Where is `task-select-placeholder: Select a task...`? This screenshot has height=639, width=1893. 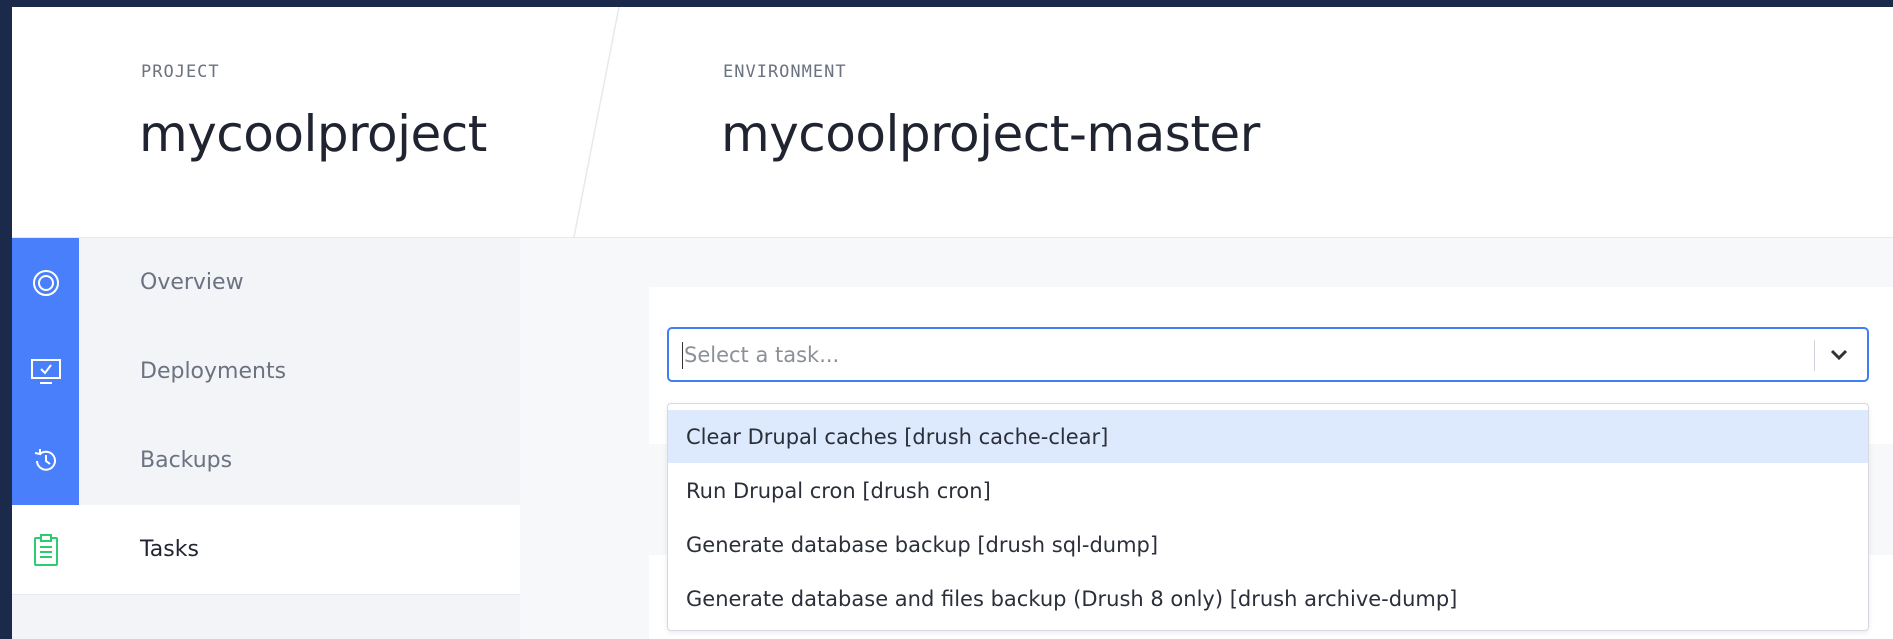 task-select-placeholder: Select a task... is located at coordinates (762, 354).